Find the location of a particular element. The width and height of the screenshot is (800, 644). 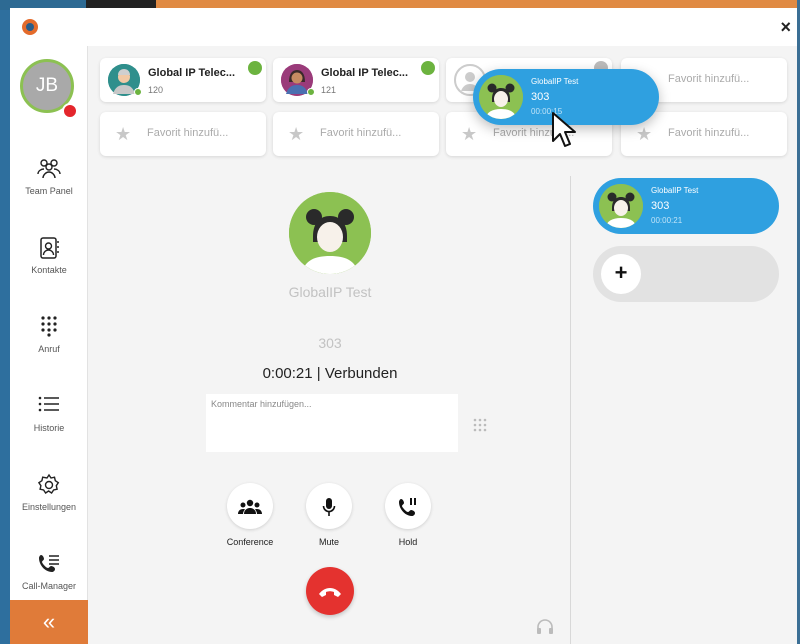

hangup-button is located at coordinates (330, 591).